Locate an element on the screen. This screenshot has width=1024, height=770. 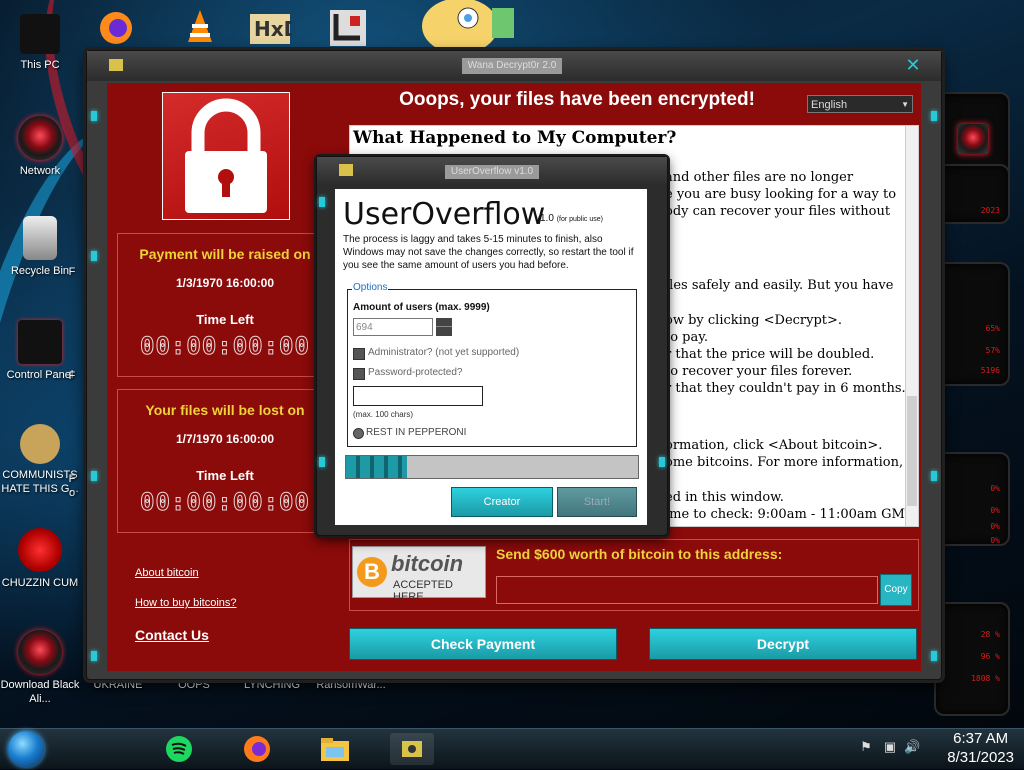
rest-in-pepperoni-radio is located at coordinates (358, 433).